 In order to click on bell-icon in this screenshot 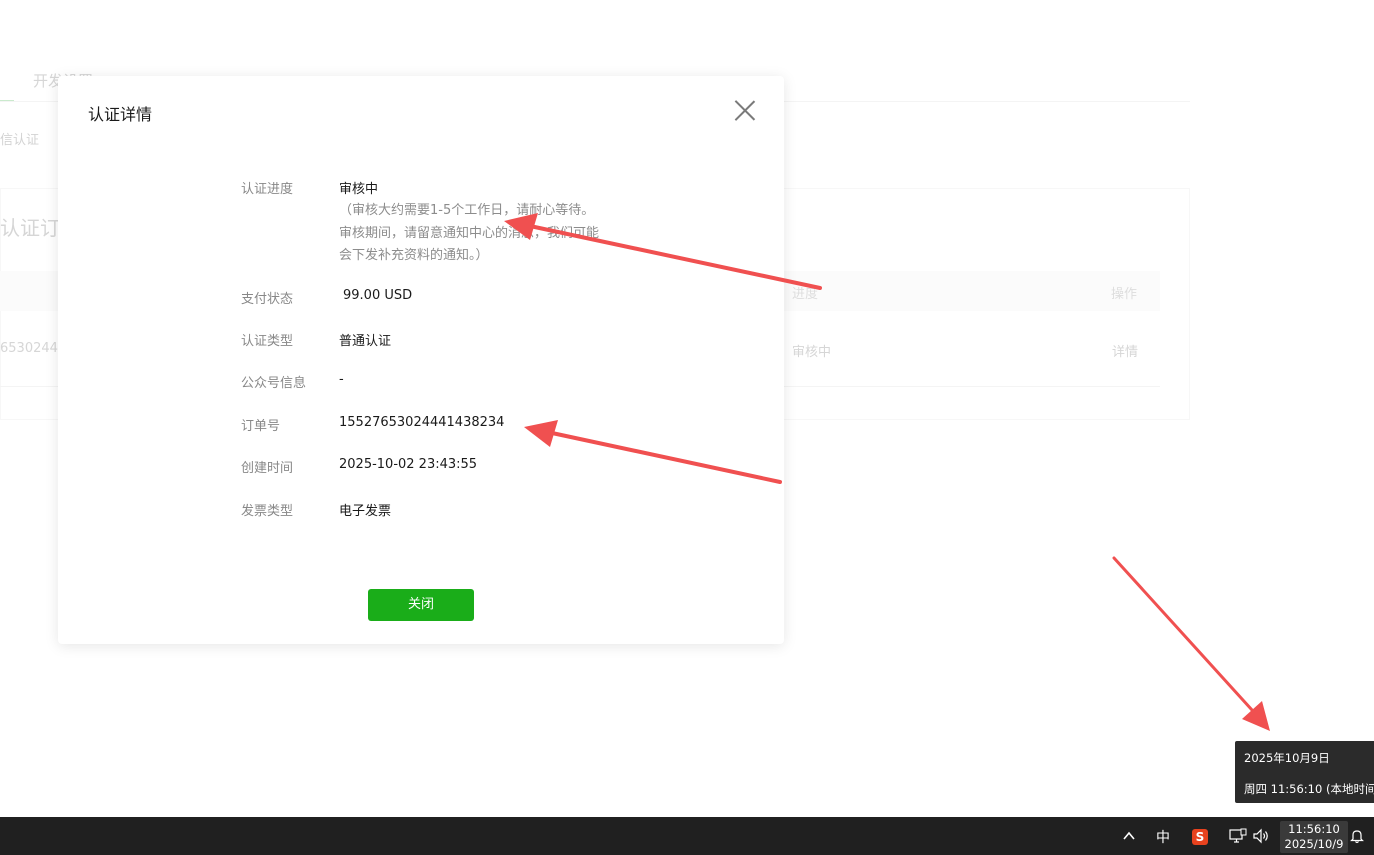, I will do `click(1357, 836)`.